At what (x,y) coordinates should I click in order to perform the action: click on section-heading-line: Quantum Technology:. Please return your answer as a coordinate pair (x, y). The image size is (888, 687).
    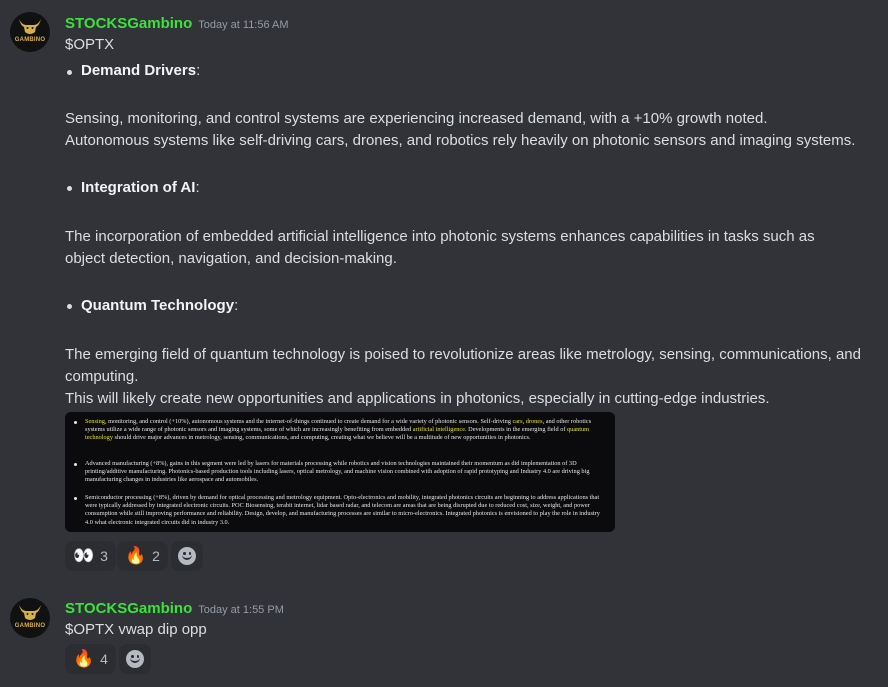
    Looking at the image, I should click on (160, 305).